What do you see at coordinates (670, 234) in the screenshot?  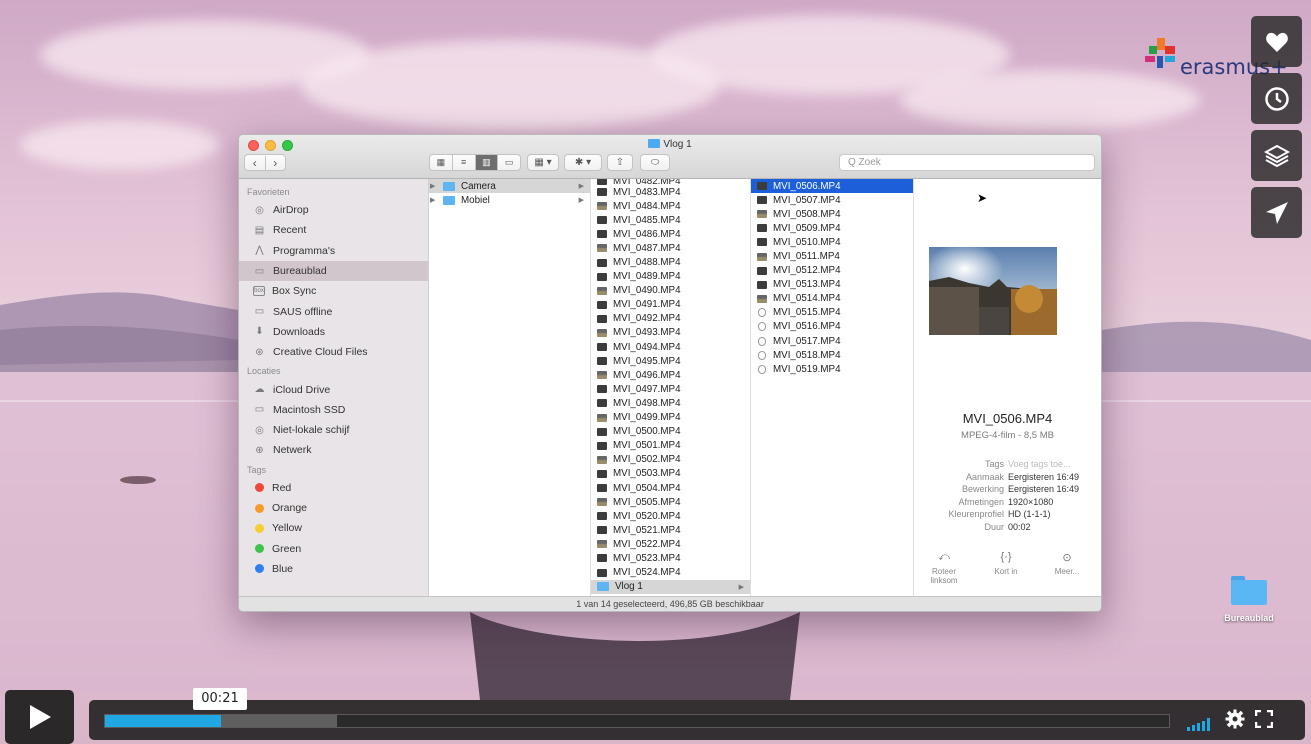 I see `file-row: MVI_0486.MP4` at bounding box center [670, 234].